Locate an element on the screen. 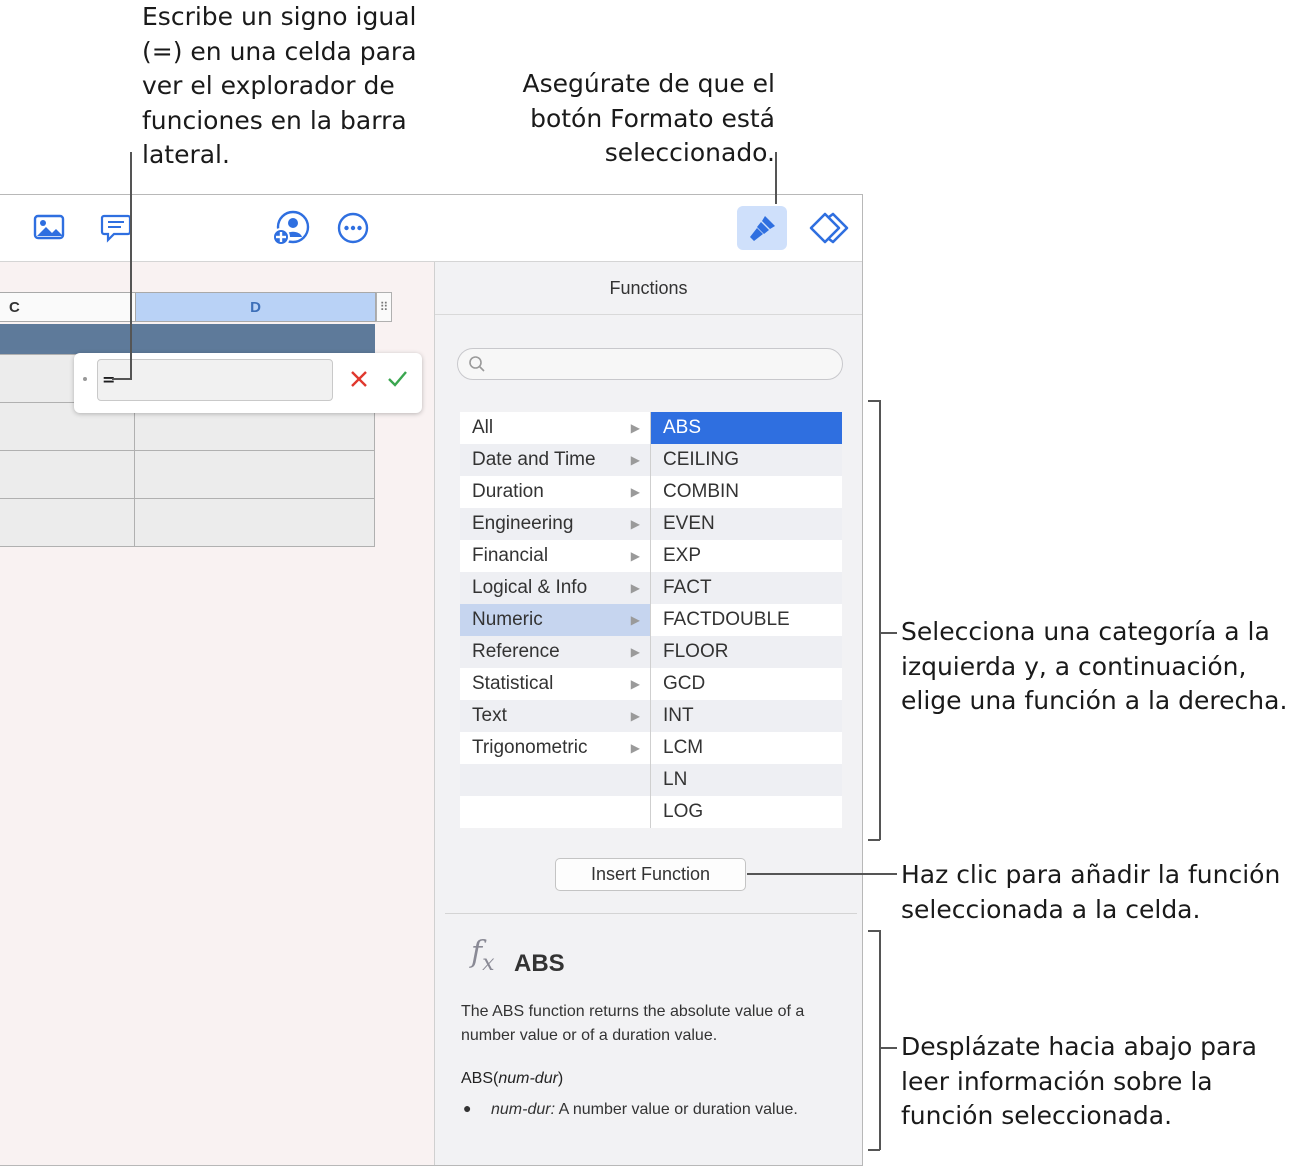 Image resolution: width=1300 pixels, height=1166 pixels. cancel-icon is located at coordinates (359, 381).